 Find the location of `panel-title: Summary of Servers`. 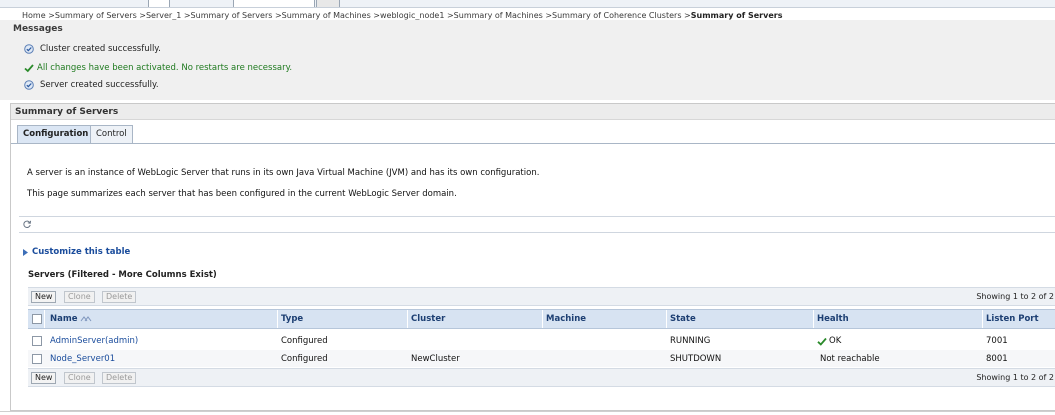

panel-title: Summary of Servers is located at coordinates (67, 112).